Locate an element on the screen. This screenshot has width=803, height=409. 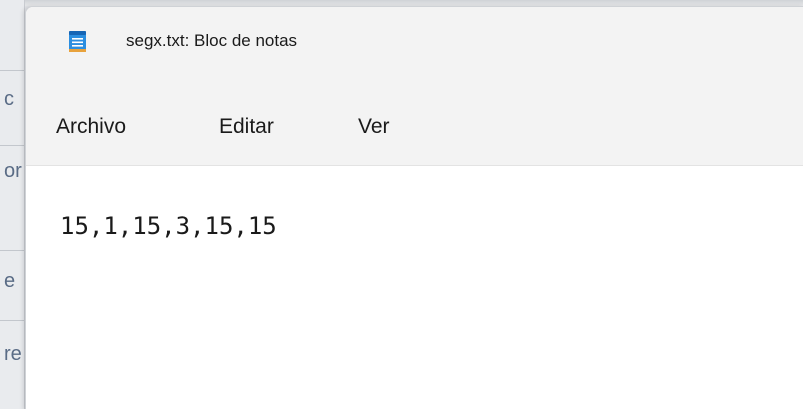
menu-editar: Editar is located at coordinates (246, 127).